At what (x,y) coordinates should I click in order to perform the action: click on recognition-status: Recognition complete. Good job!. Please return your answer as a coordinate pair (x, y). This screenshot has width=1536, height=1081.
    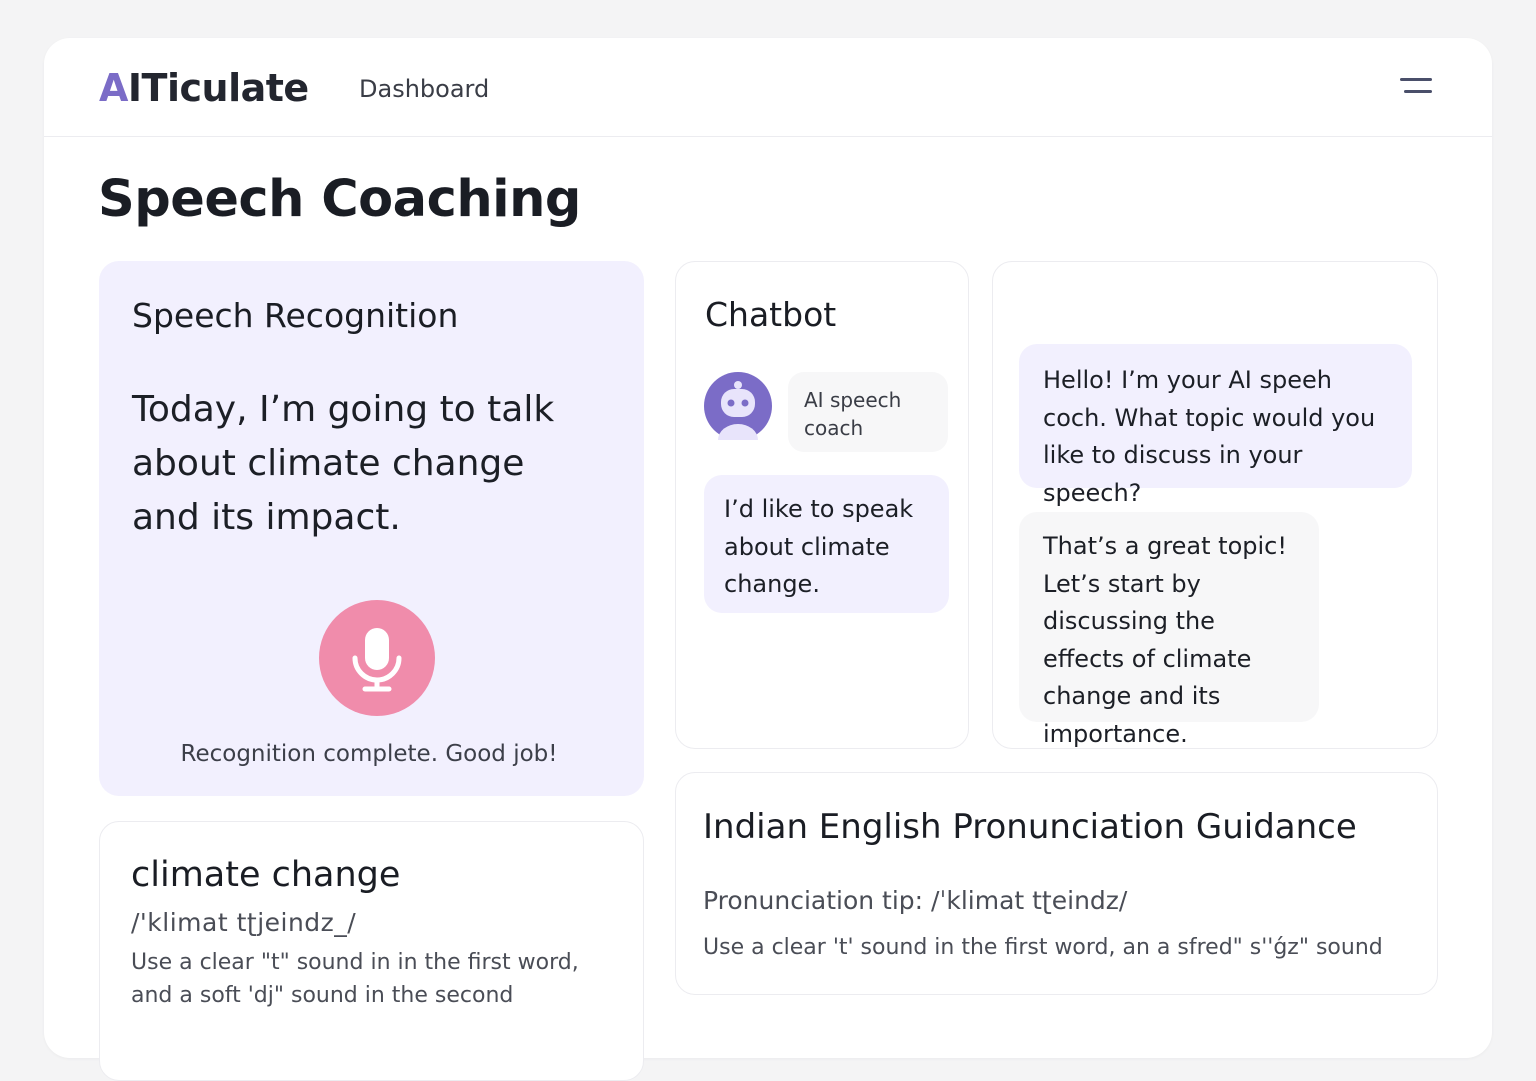
    Looking at the image, I should click on (369, 754).